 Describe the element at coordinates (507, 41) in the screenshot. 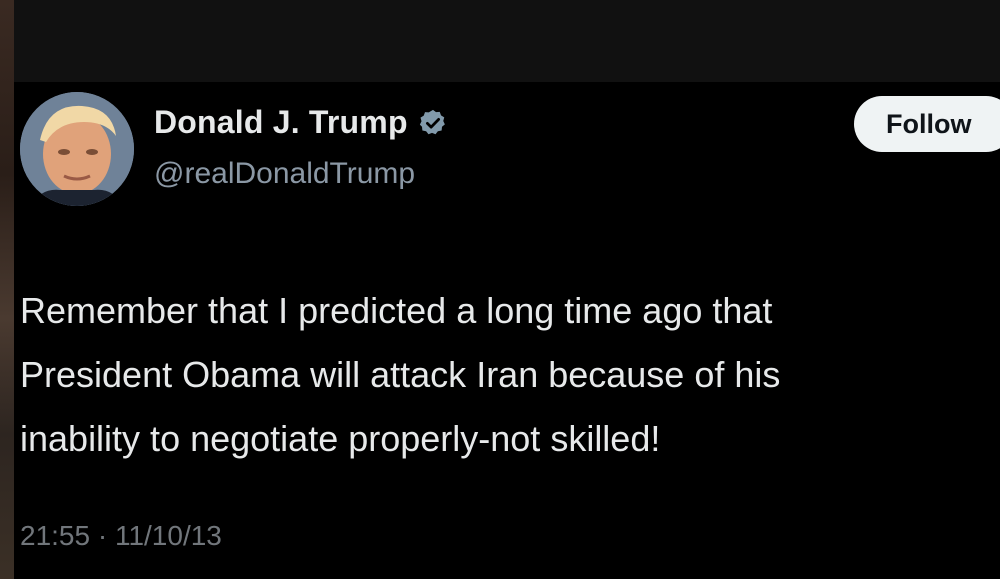

I see `top-band` at that location.